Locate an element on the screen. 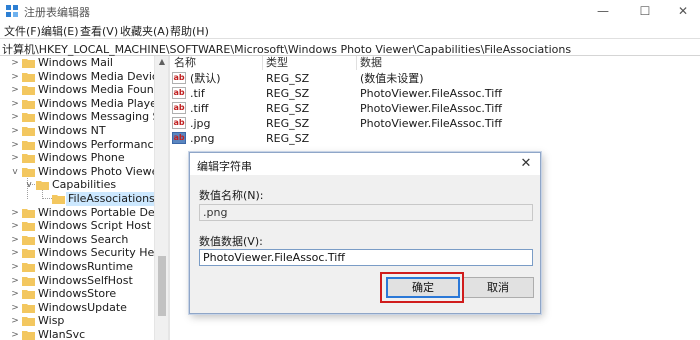 Image resolution: width=700 pixels, height=340 pixels. tree-item: > WindowsRuntime is located at coordinates (77, 267).